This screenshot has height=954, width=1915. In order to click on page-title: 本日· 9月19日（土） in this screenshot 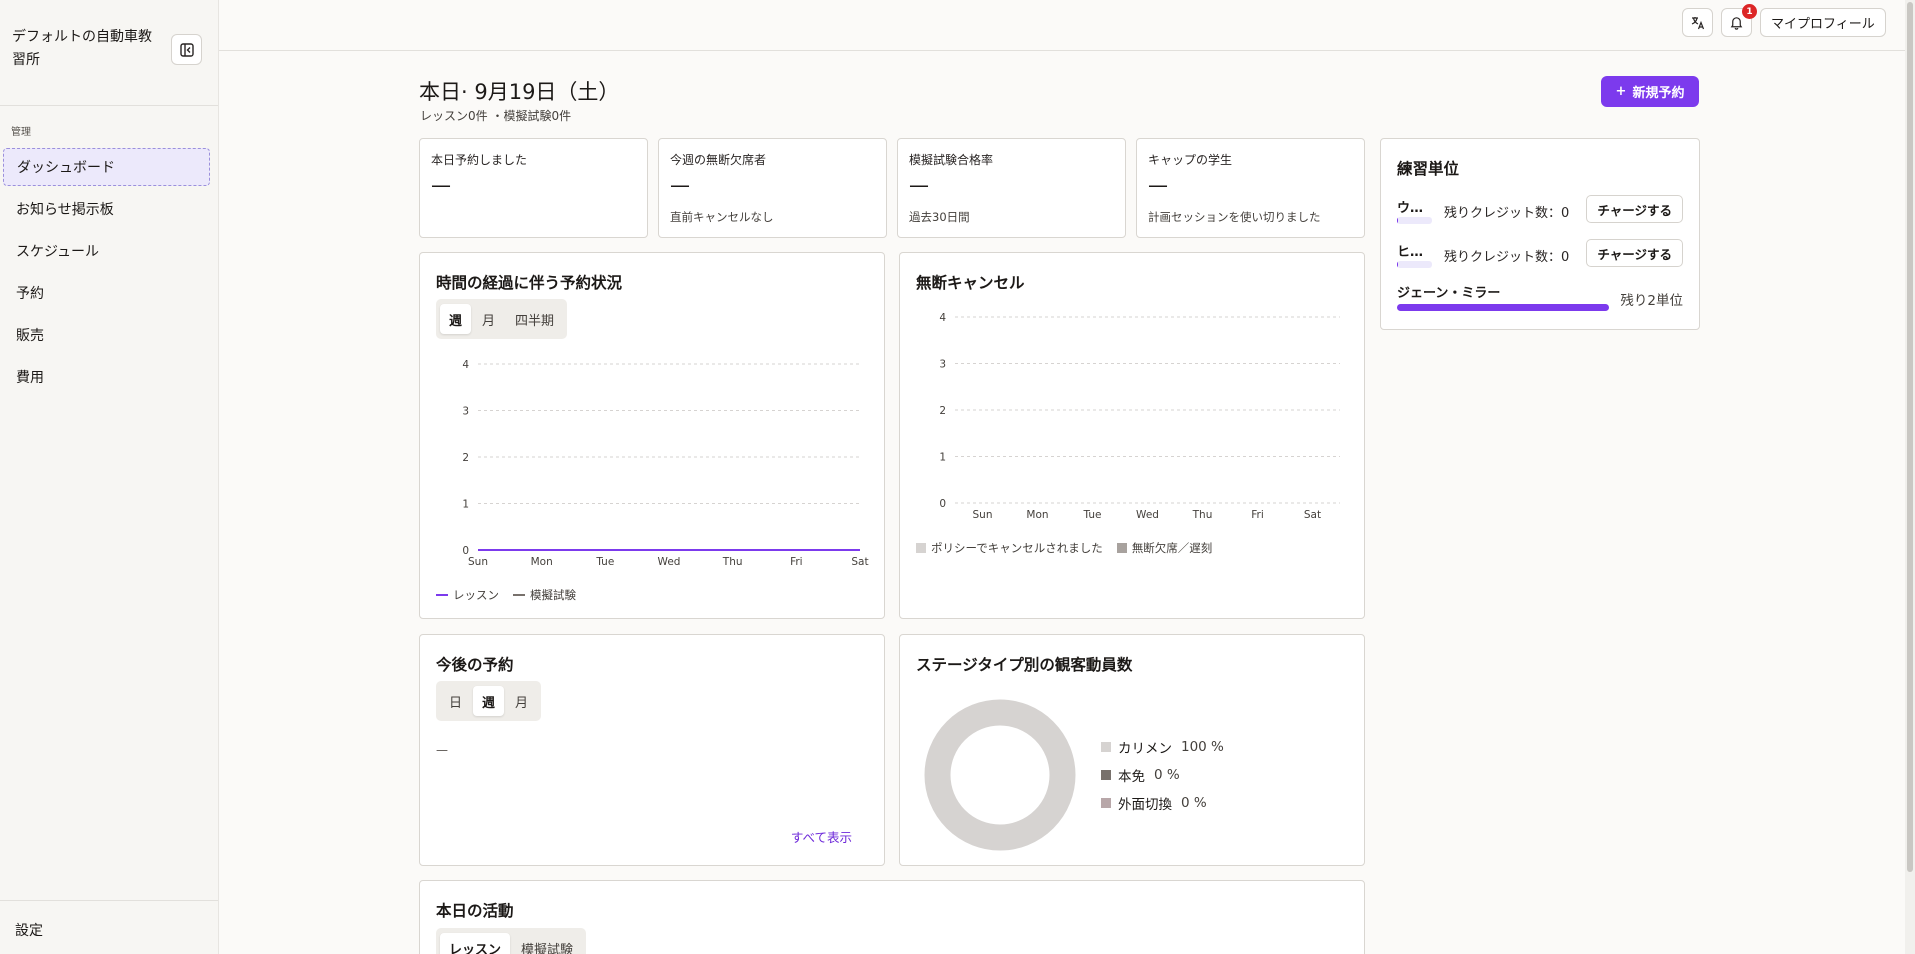, I will do `click(519, 92)`.